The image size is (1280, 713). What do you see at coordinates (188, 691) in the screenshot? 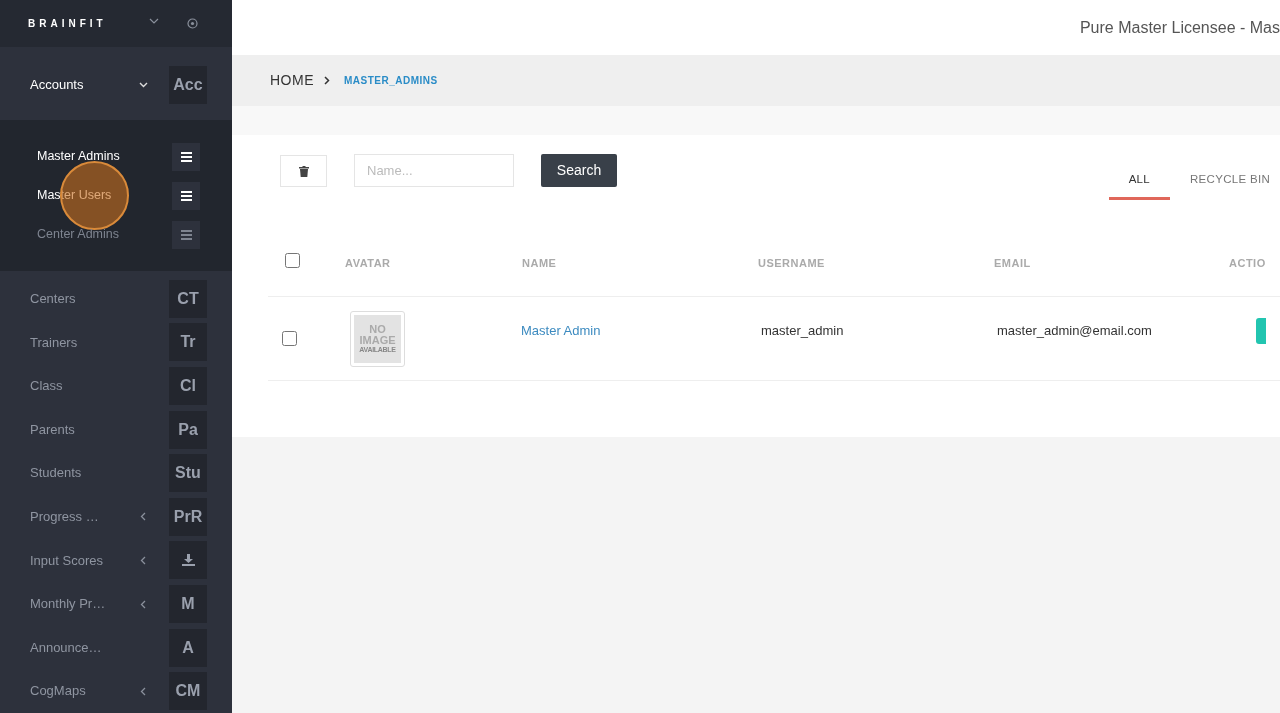
I see `menu-badge: CM` at bounding box center [188, 691].